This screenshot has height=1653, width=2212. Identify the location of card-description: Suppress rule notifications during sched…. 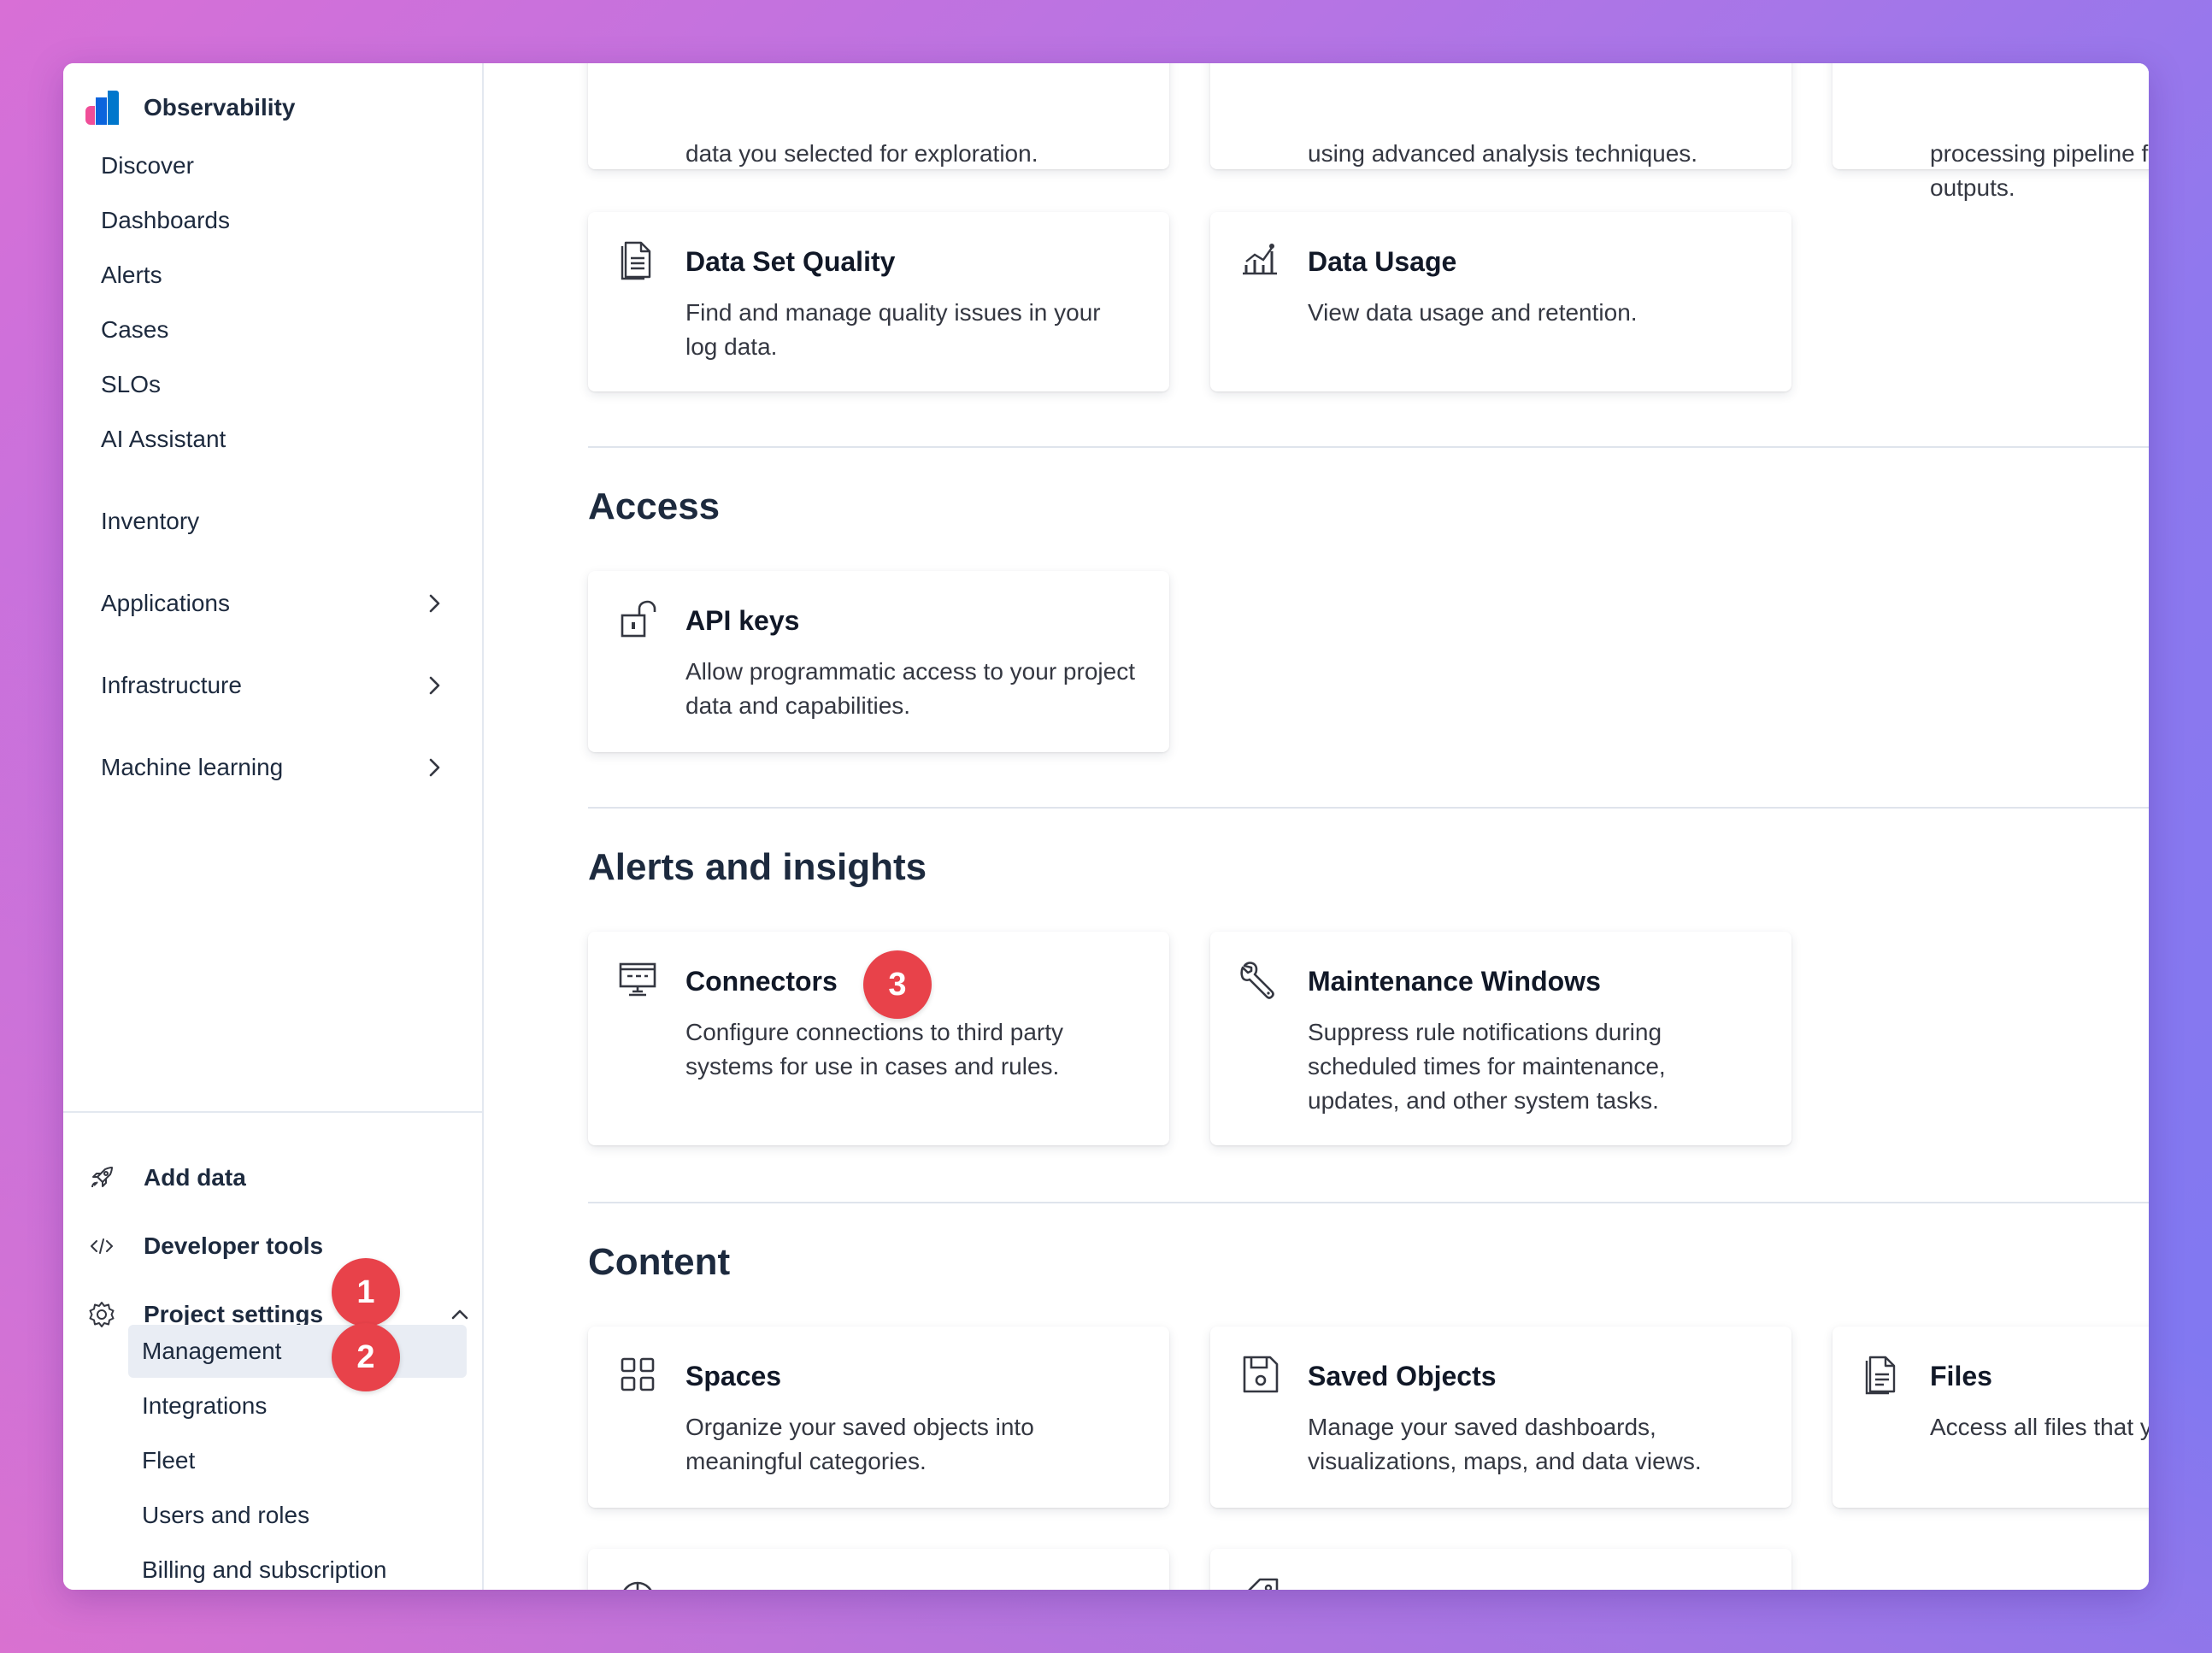
(1487, 1066).